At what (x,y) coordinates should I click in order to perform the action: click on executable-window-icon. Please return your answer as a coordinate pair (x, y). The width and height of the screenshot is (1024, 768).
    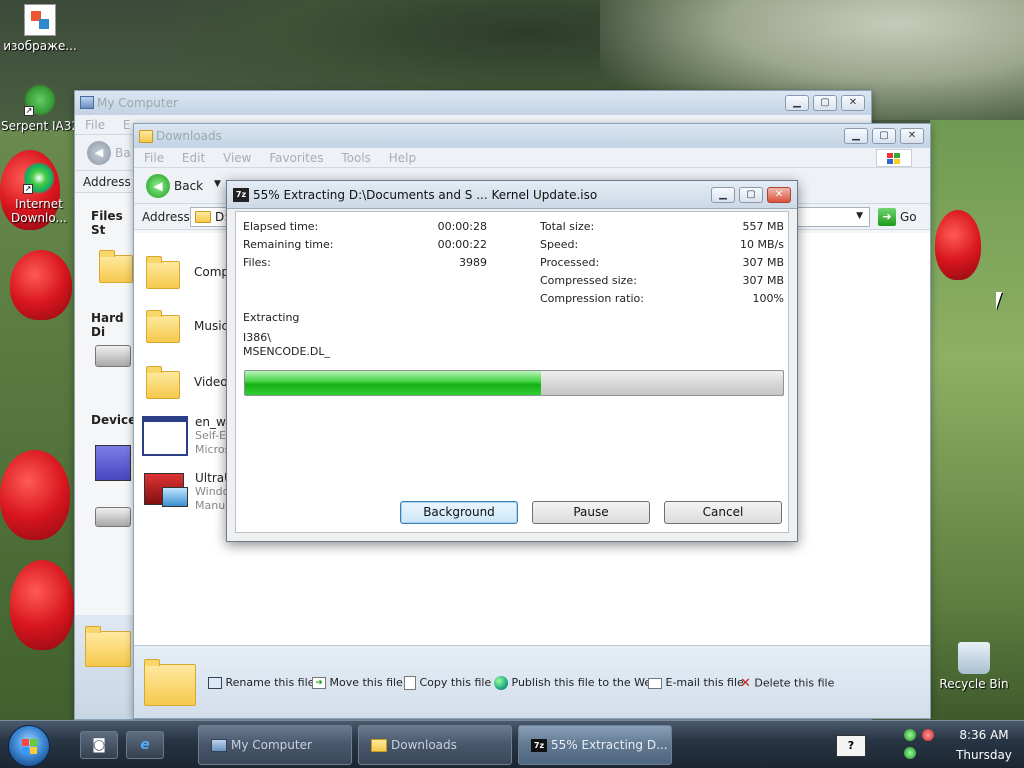
    Looking at the image, I should click on (165, 436).